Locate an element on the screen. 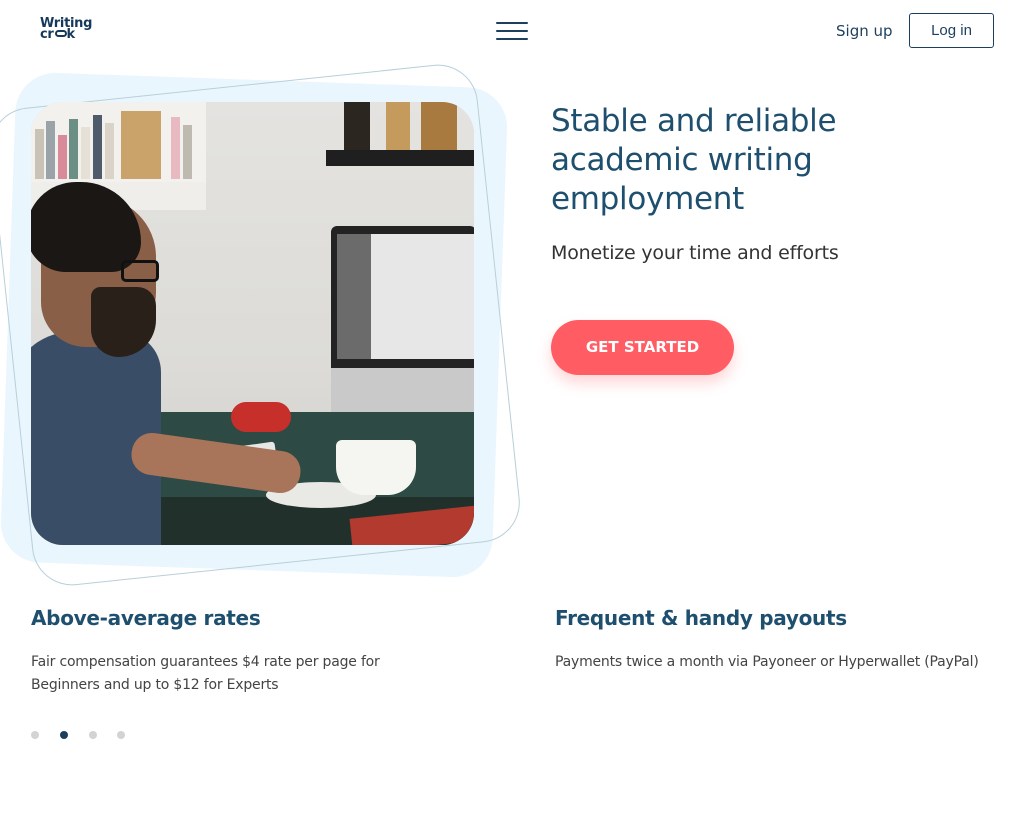 The image size is (1024, 819). logo-line-2-end: k is located at coordinates (71, 34).